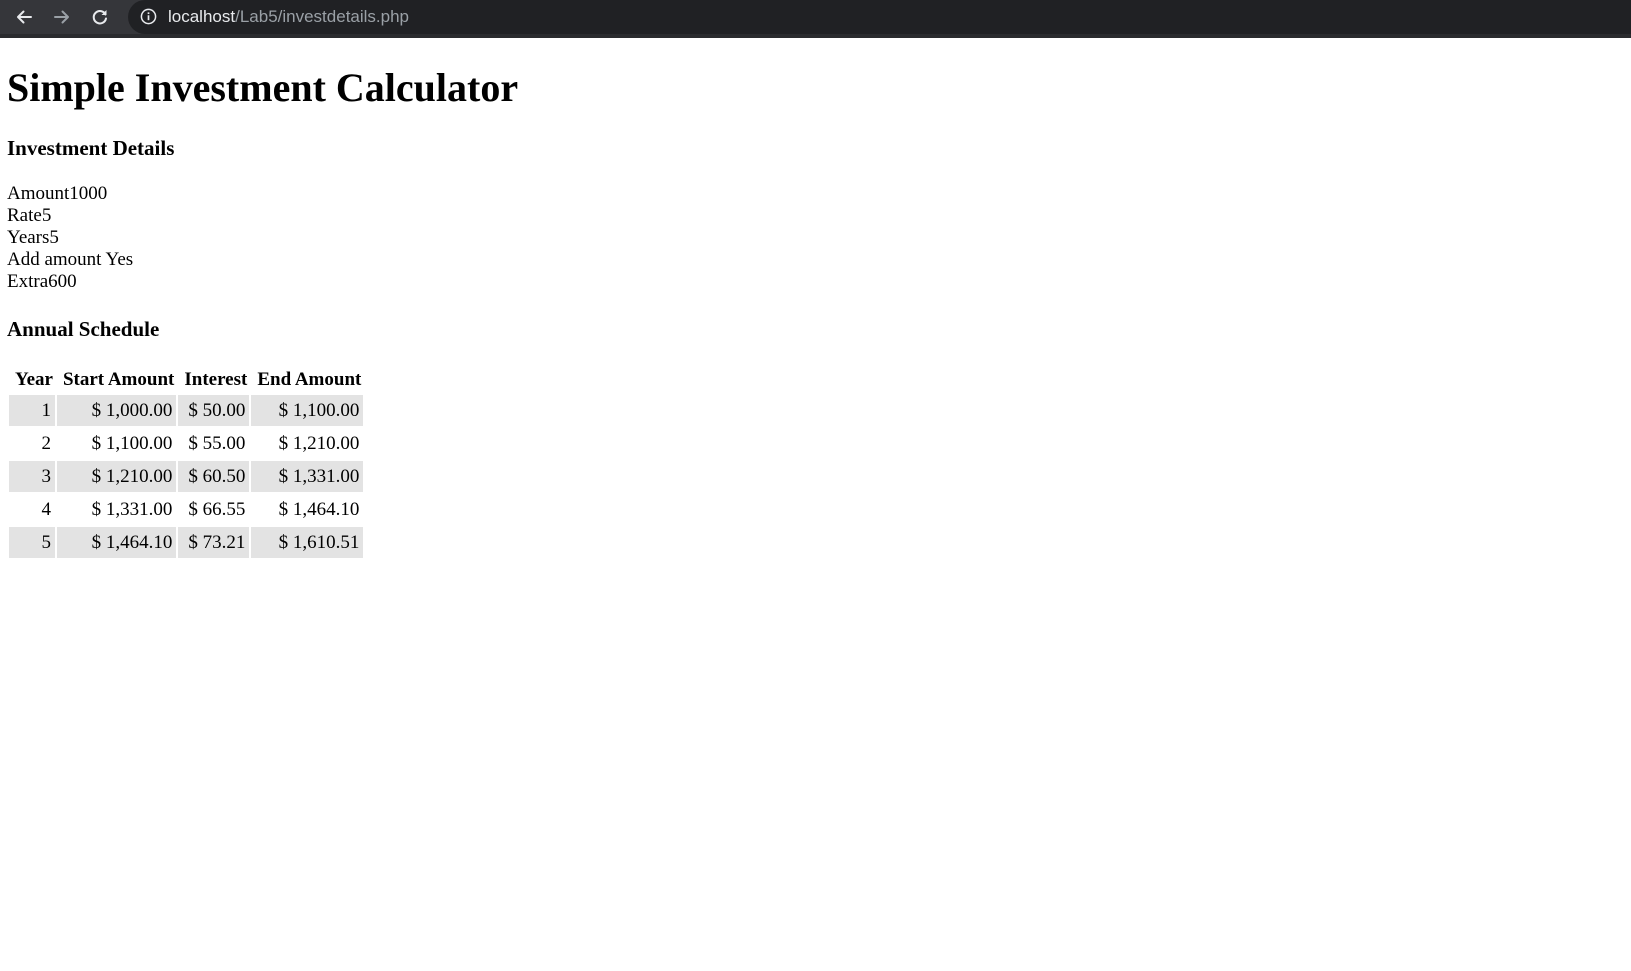 The image size is (1631, 971). What do you see at coordinates (214, 476) in the screenshot?
I see `cell-interest: $ 60.50` at bounding box center [214, 476].